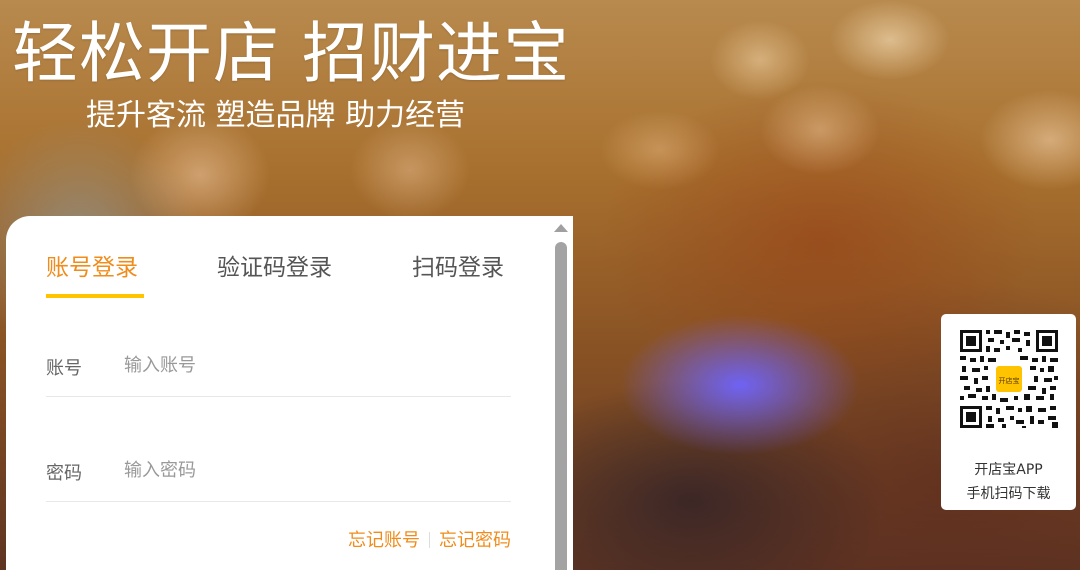  I want to click on forgot-links: 忘记账号 忘记密码, so click(429, 539).